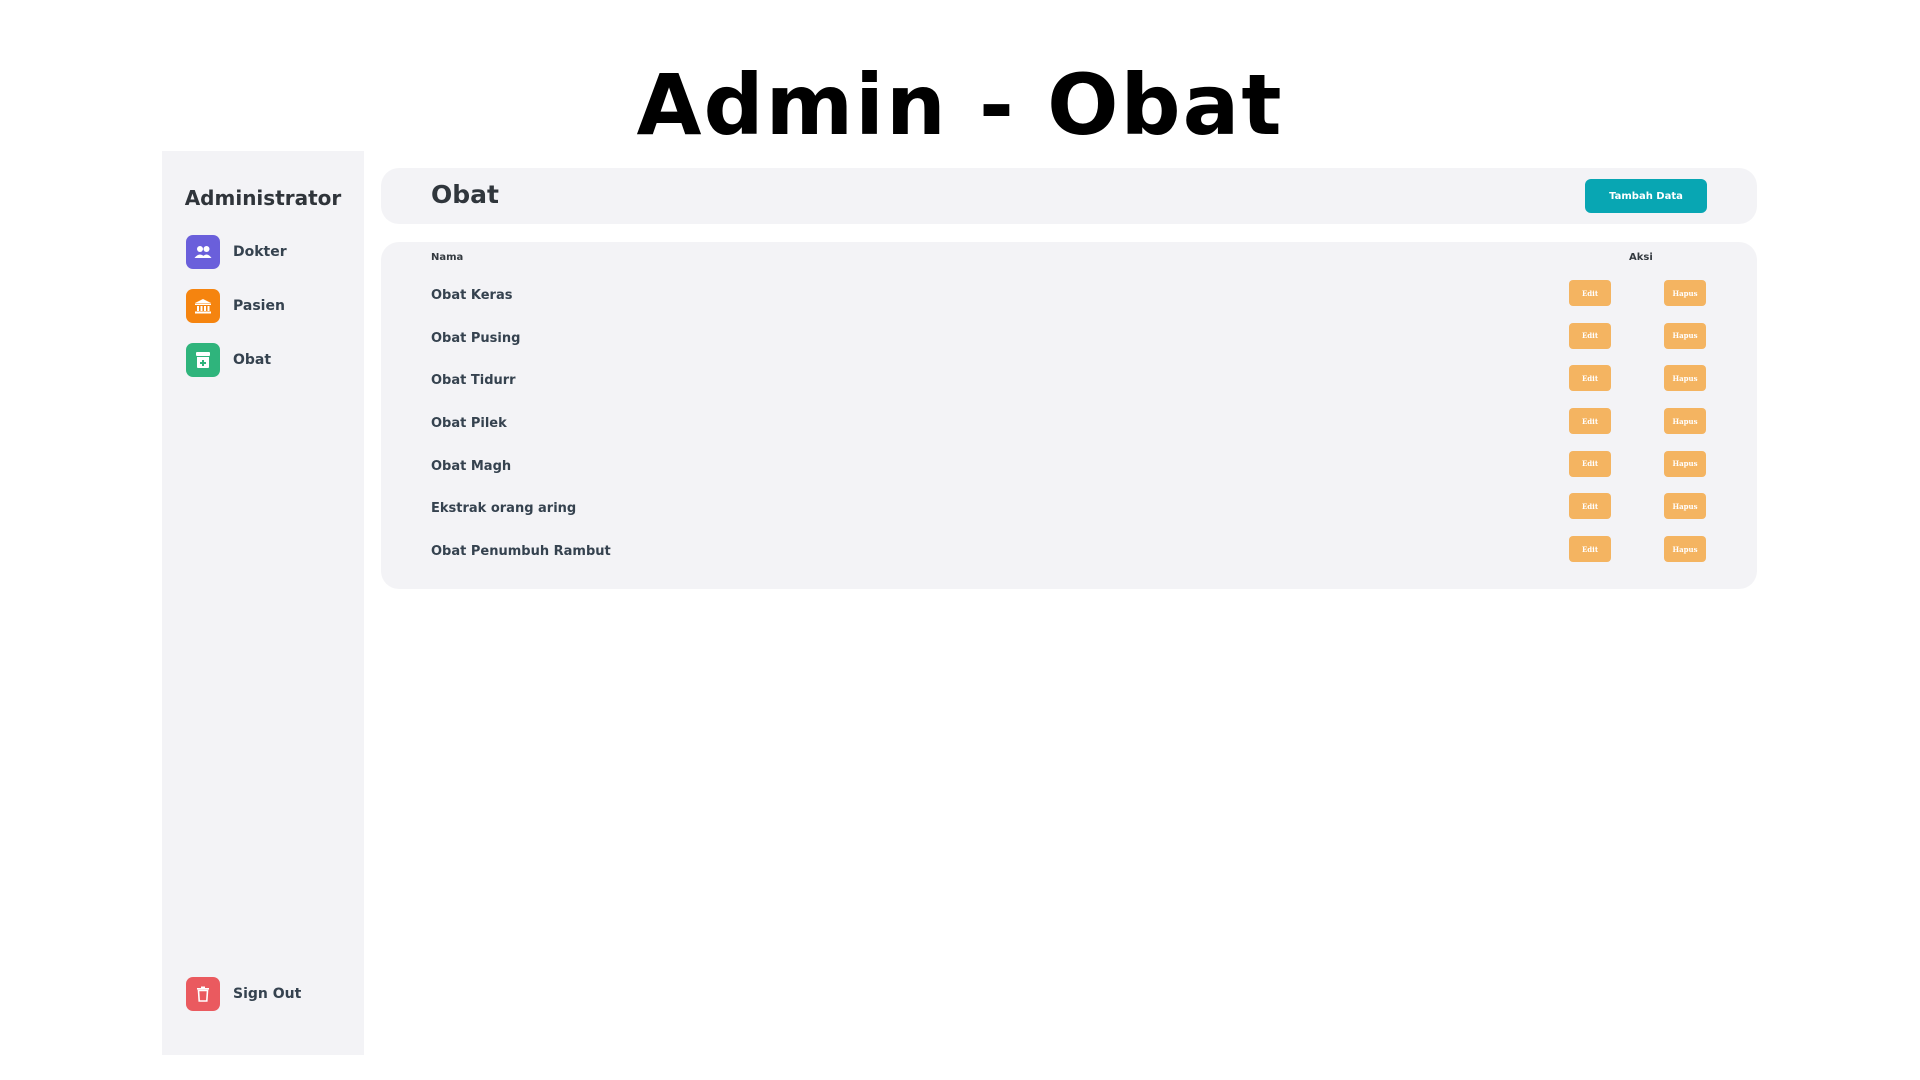  I want to click on row-name: Obat Pusing, so click(476, 338).